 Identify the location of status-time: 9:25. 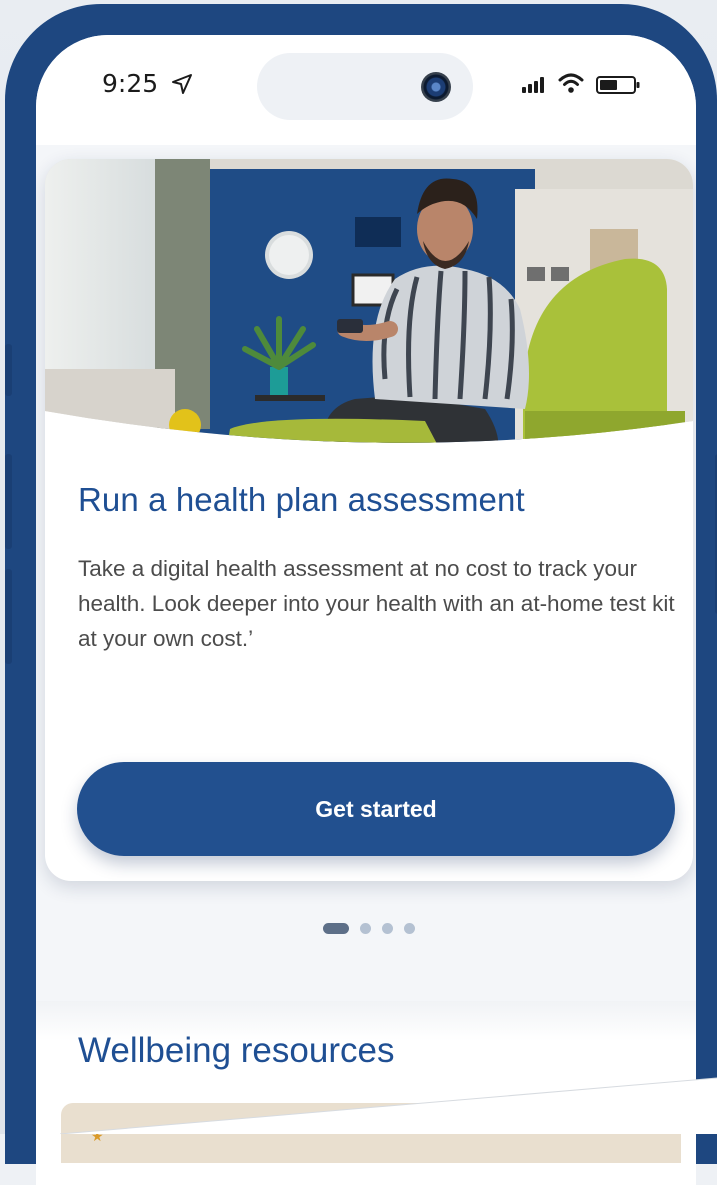
(130, 83).